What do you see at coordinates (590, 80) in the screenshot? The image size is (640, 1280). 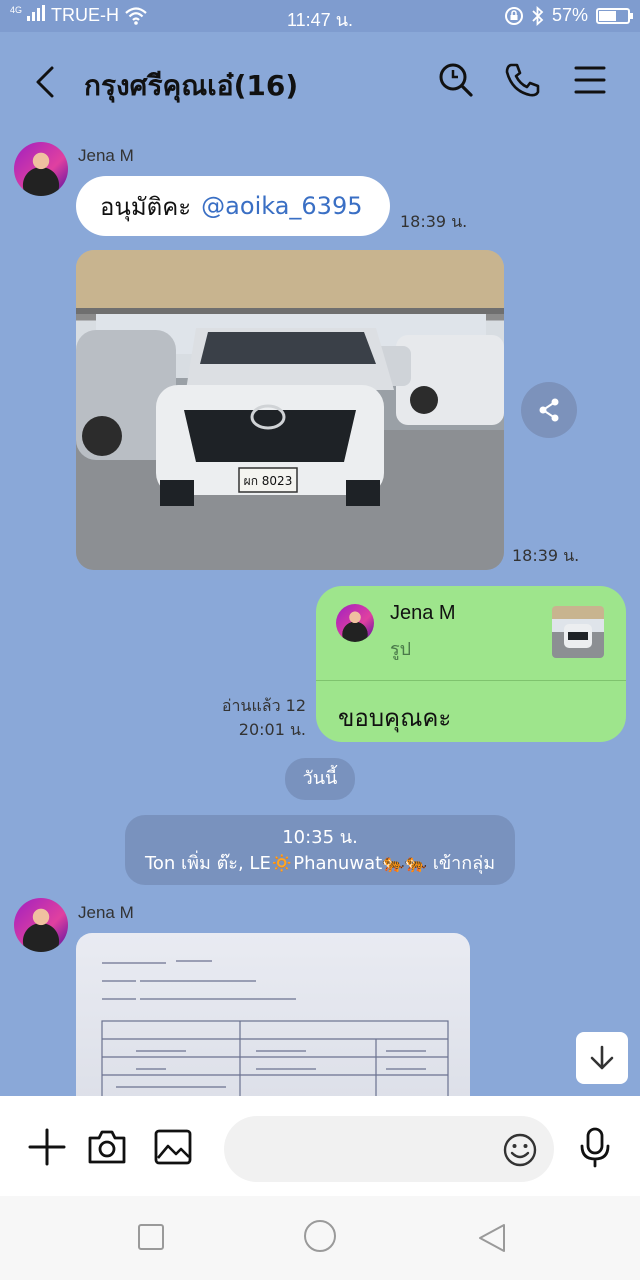 I see `menu-icon` at bounding box center [590, 80].